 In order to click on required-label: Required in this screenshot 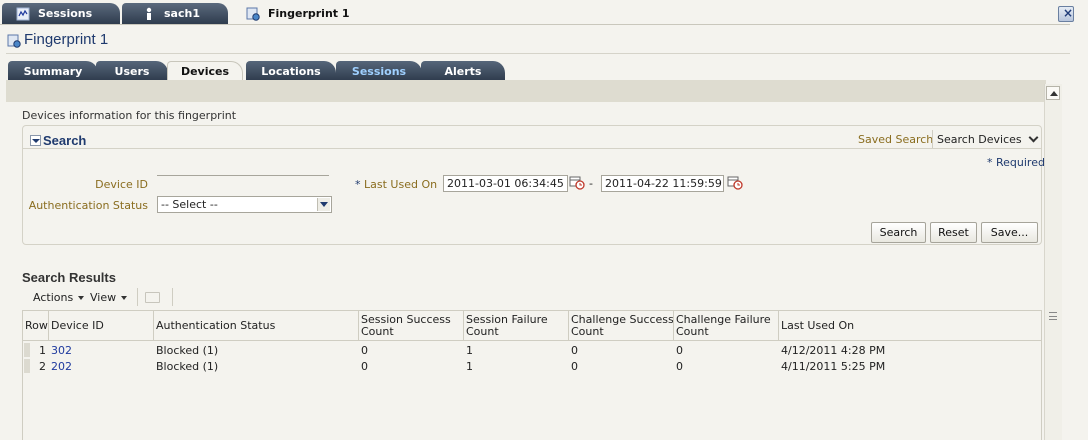, I will do `click(1020, 162)`.